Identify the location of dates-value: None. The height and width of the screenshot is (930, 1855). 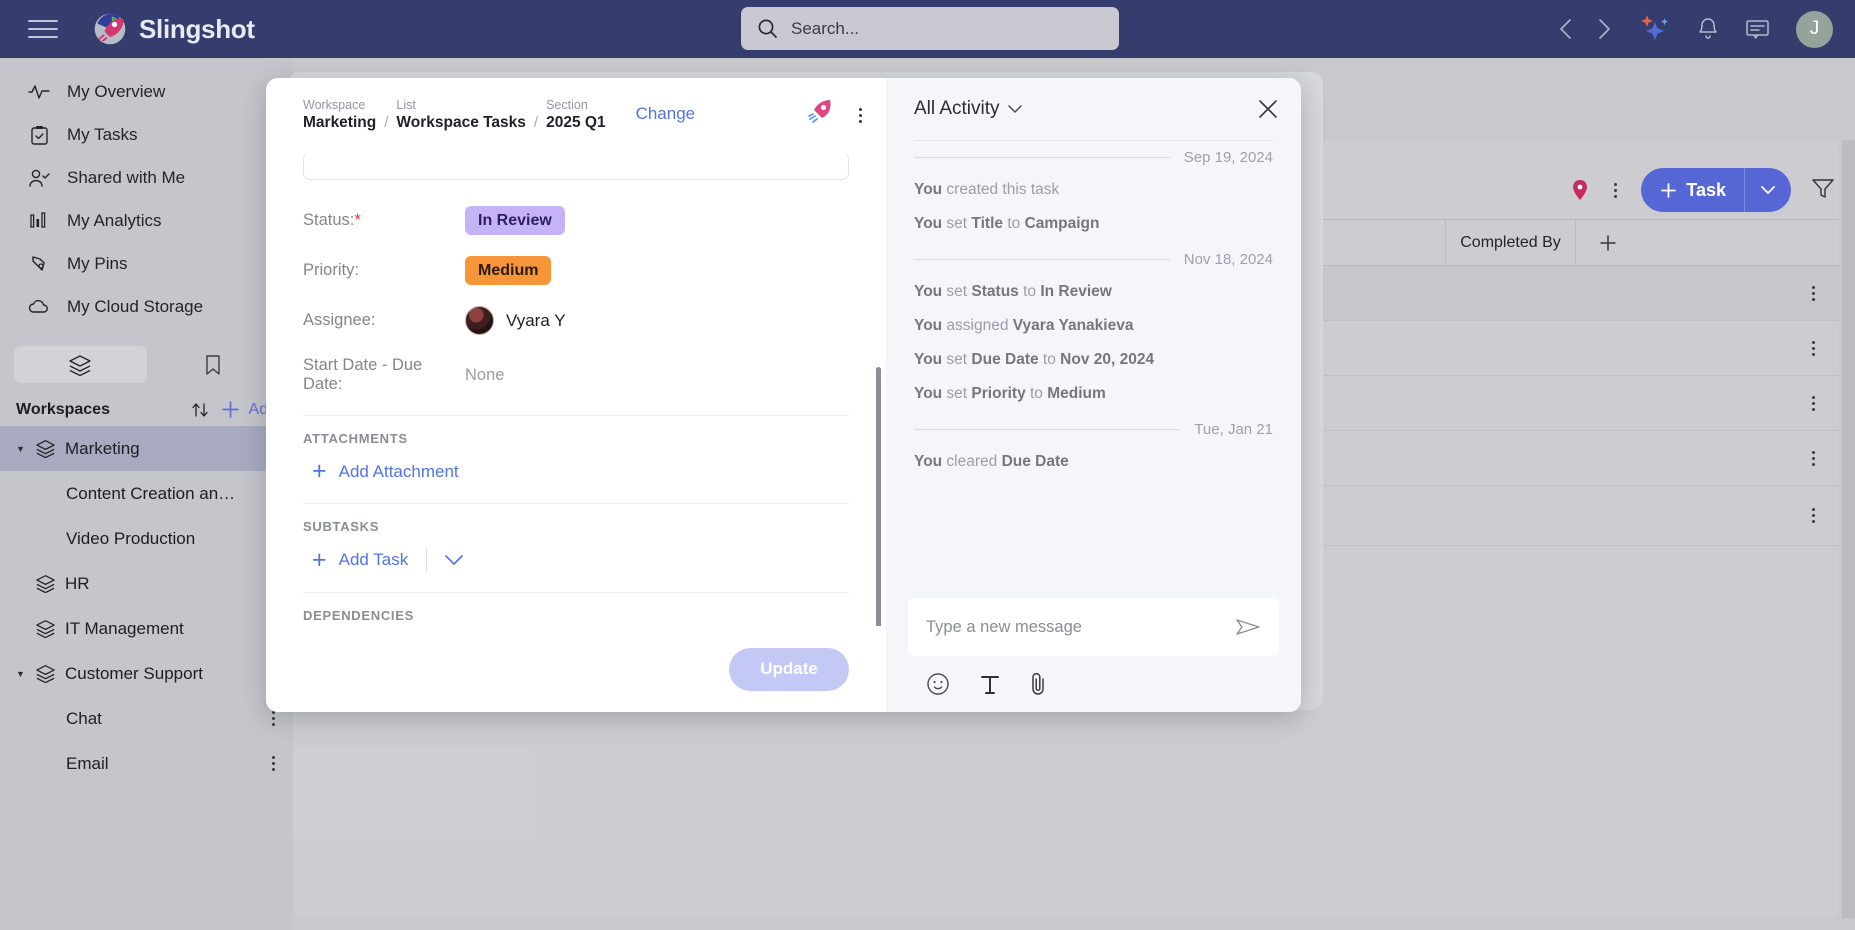
(484, 375).